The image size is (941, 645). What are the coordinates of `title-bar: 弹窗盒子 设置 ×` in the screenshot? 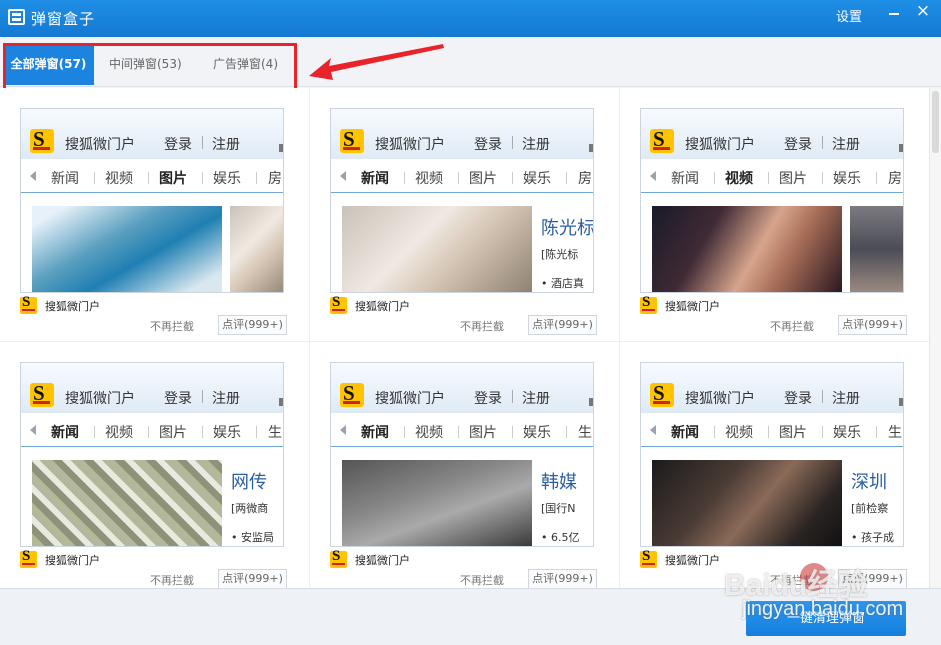 It's located at (470, 18).